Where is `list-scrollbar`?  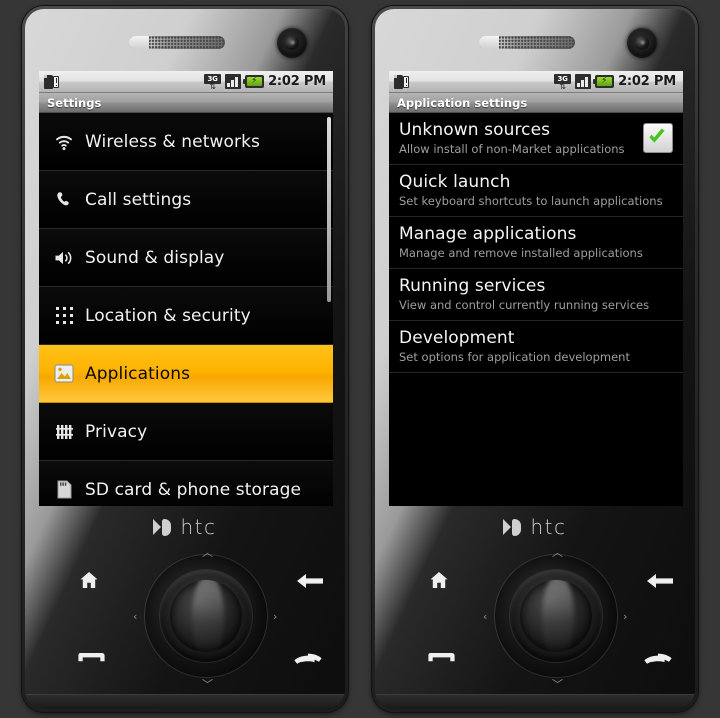 list-scrollbar is located at coordinates (329, 209).